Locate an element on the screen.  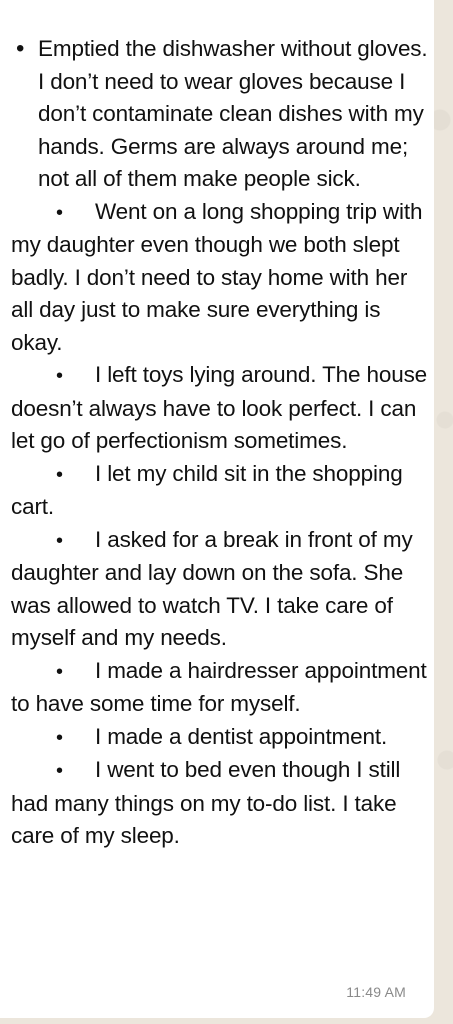
list-item: • I made a dentist appointment. is located at coordinates (221, 738).